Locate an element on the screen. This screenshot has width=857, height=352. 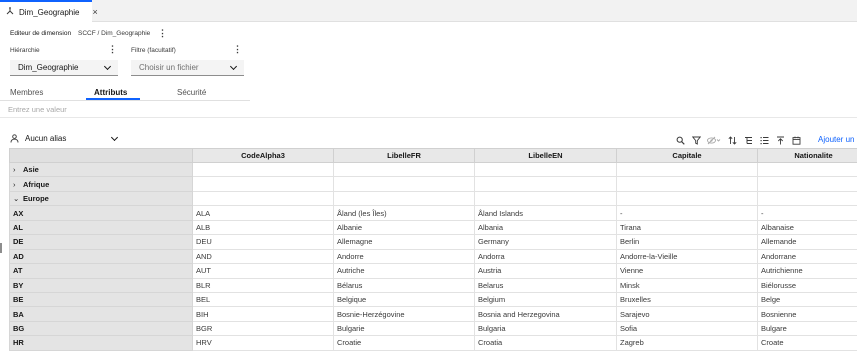
search-icon is located at coordinates (680, 140).